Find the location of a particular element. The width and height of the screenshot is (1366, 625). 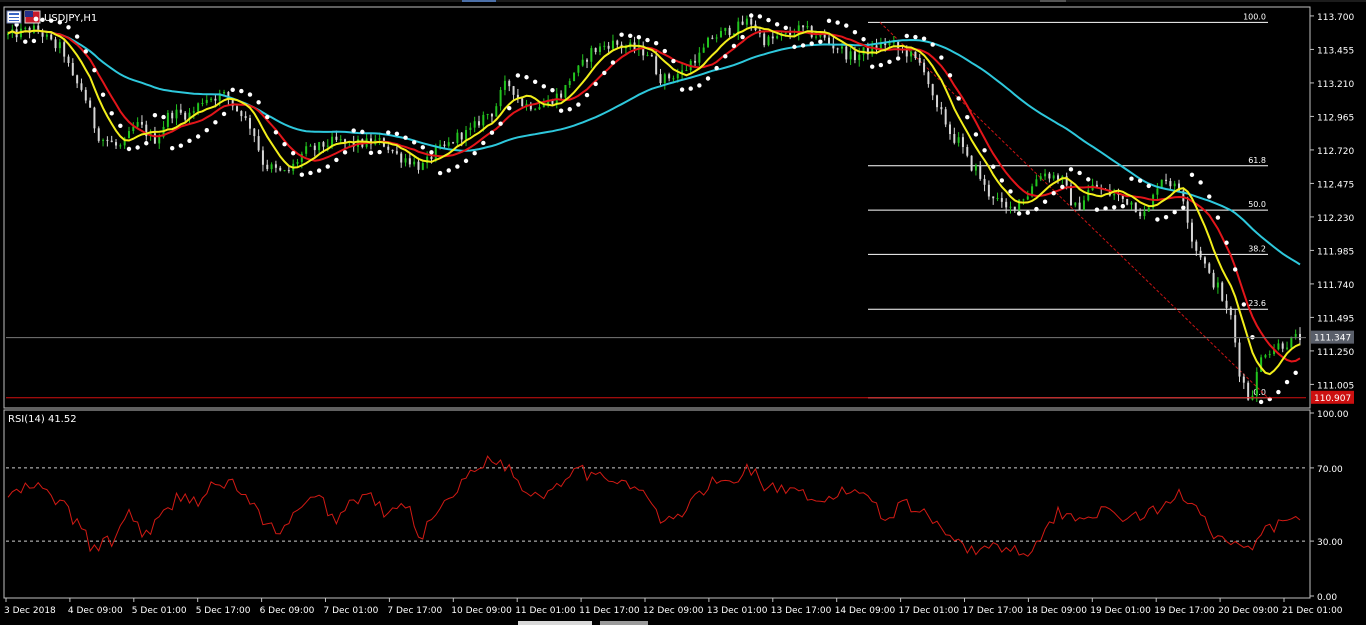

symbol-flag-icon is located at coordinates (32, 17).